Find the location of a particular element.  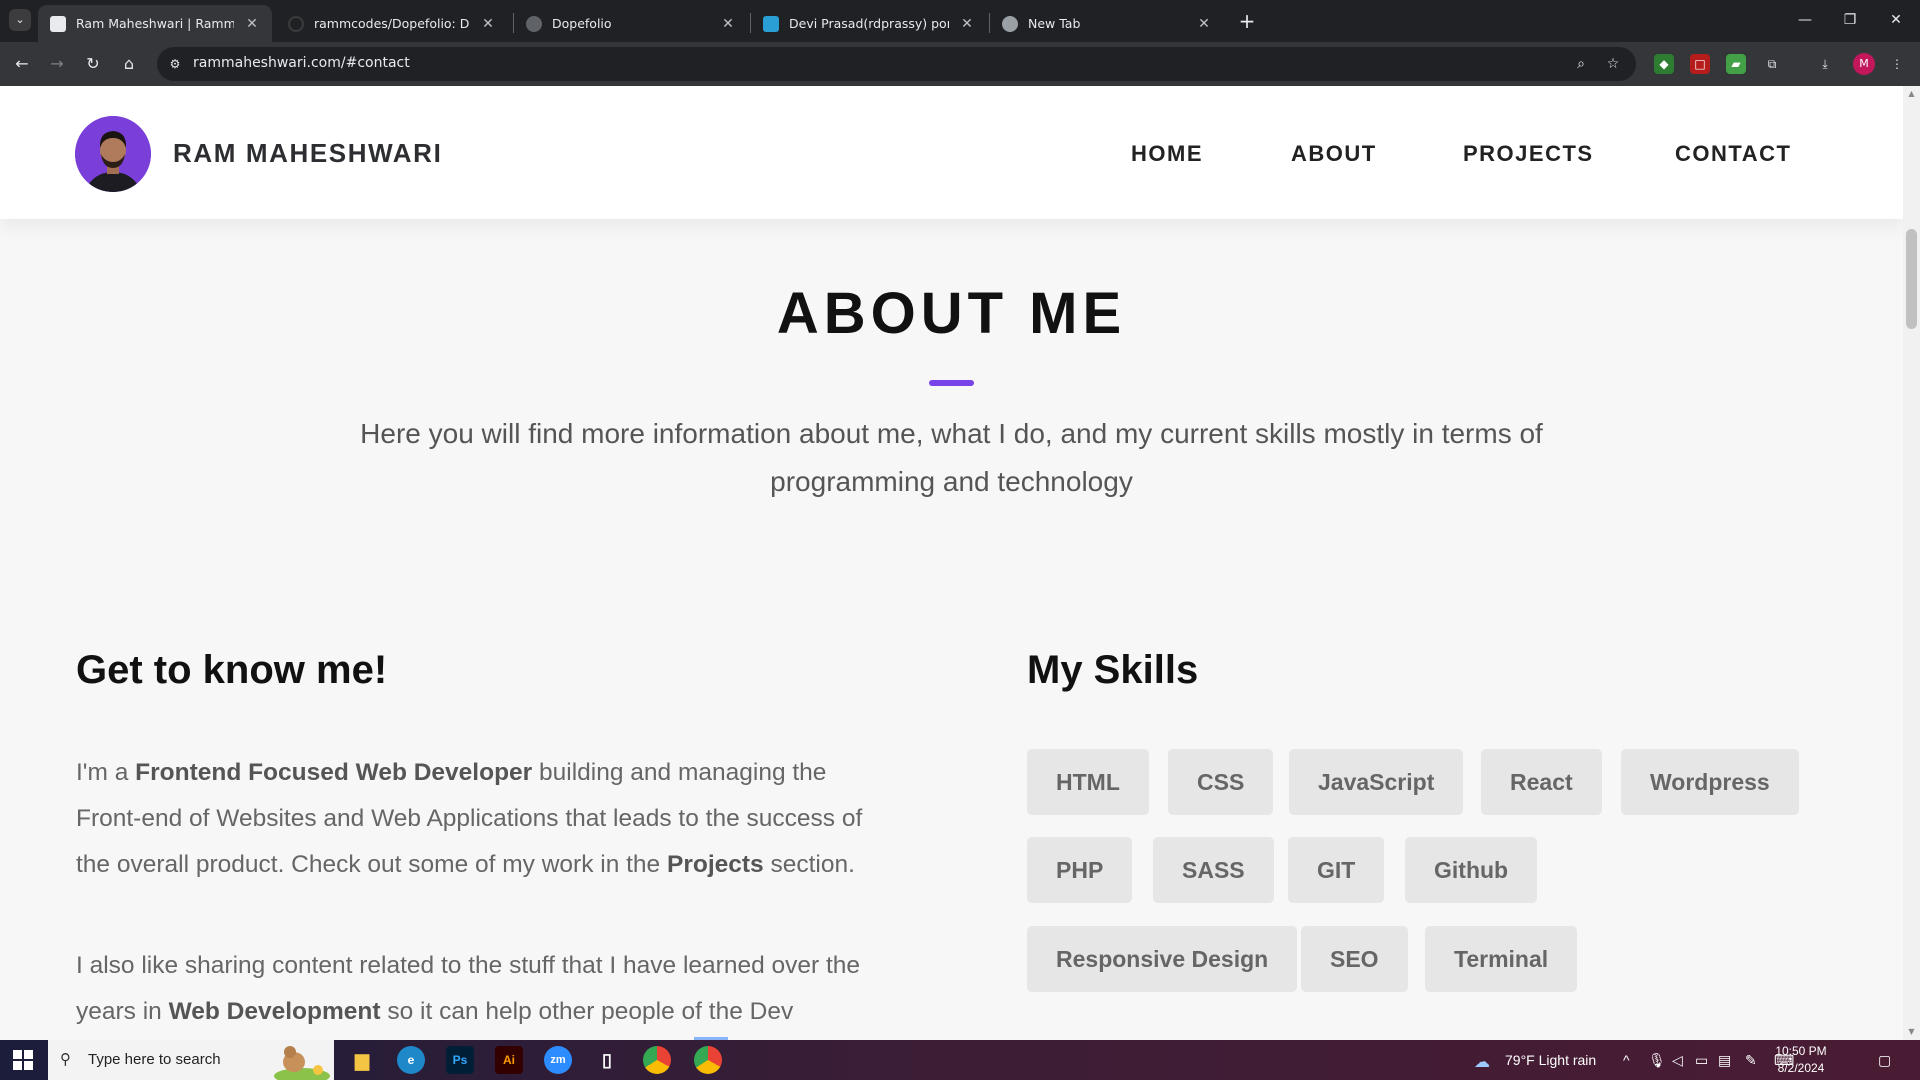

tab-new-tab: New Tab ✕ is located at coordinates (1107, 23).